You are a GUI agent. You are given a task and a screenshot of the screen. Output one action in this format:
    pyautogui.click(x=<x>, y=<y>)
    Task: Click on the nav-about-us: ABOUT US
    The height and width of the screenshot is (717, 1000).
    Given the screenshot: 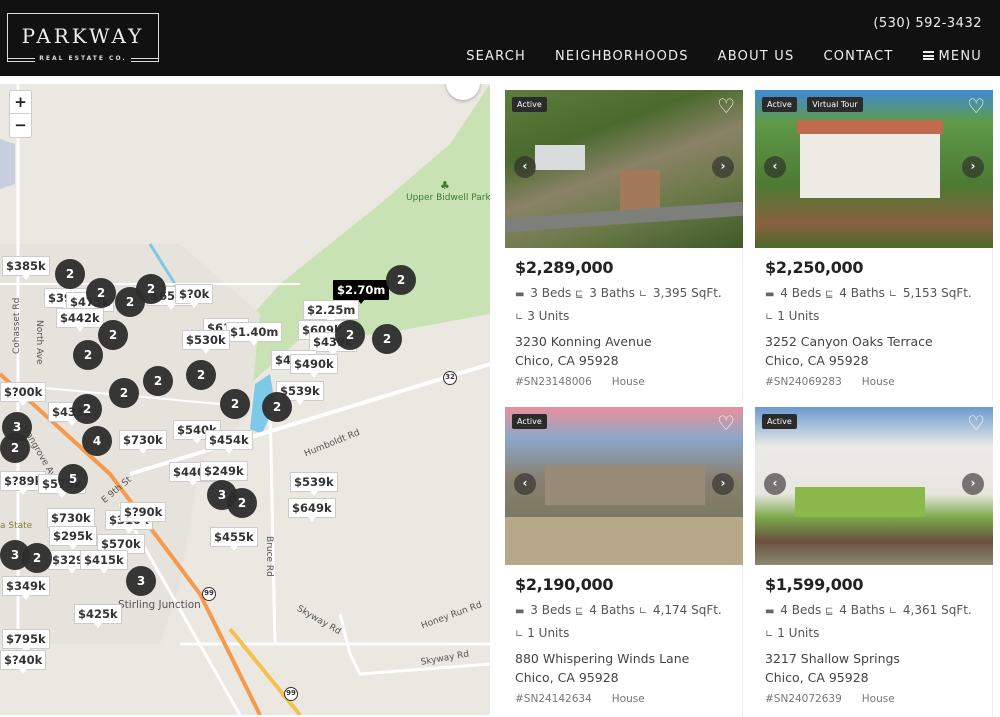 What is the action you would take?
    pyautogui.click(x=756, y=56)
    